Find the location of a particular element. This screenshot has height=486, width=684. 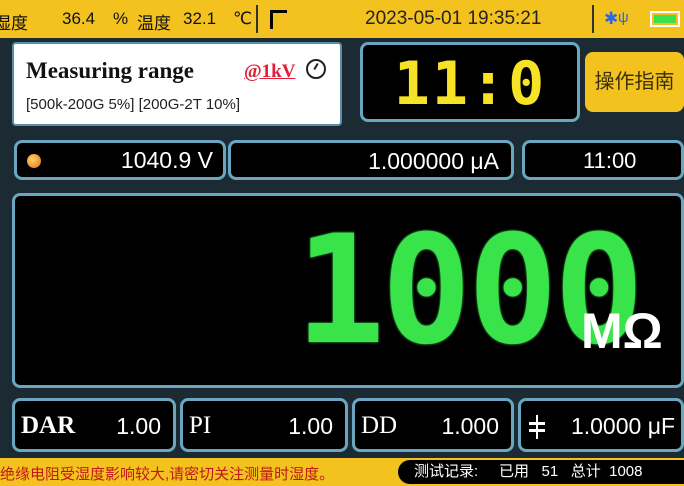

dd-value: 1.000 is located at coordinates (470, 426).